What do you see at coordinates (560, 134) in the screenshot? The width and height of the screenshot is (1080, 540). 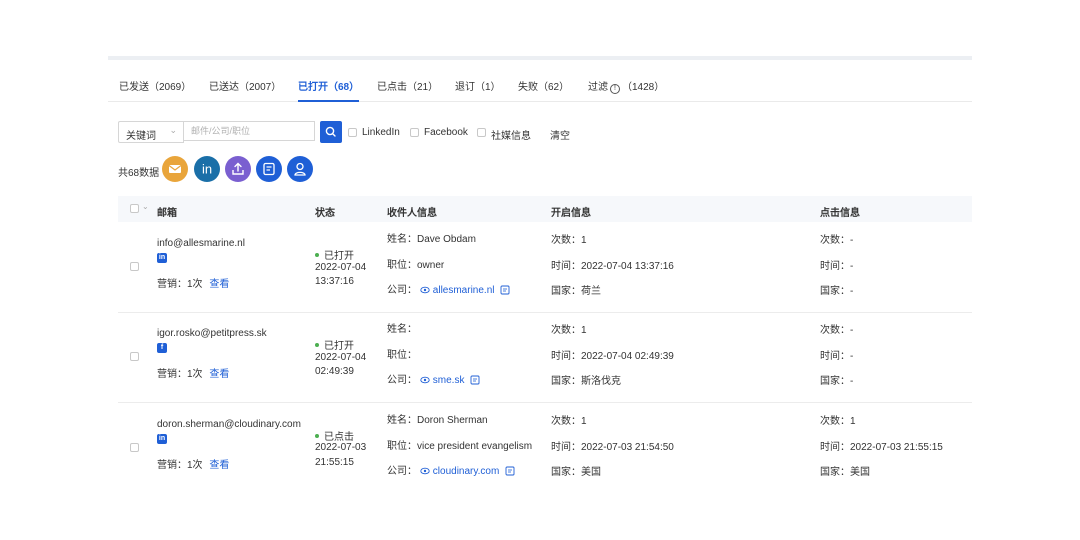 I see `clear-button: 清空` at bounding box center [560, 134].